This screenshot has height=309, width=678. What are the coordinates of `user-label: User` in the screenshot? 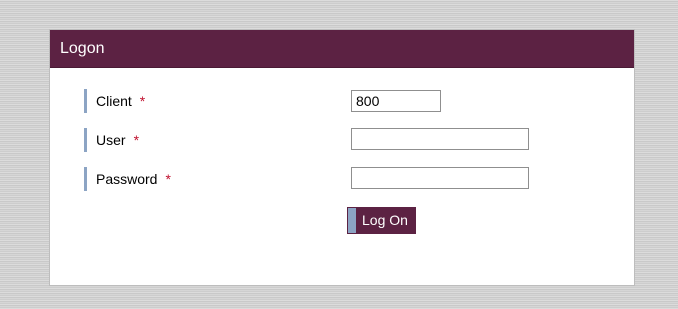 It's located at (111, 140).